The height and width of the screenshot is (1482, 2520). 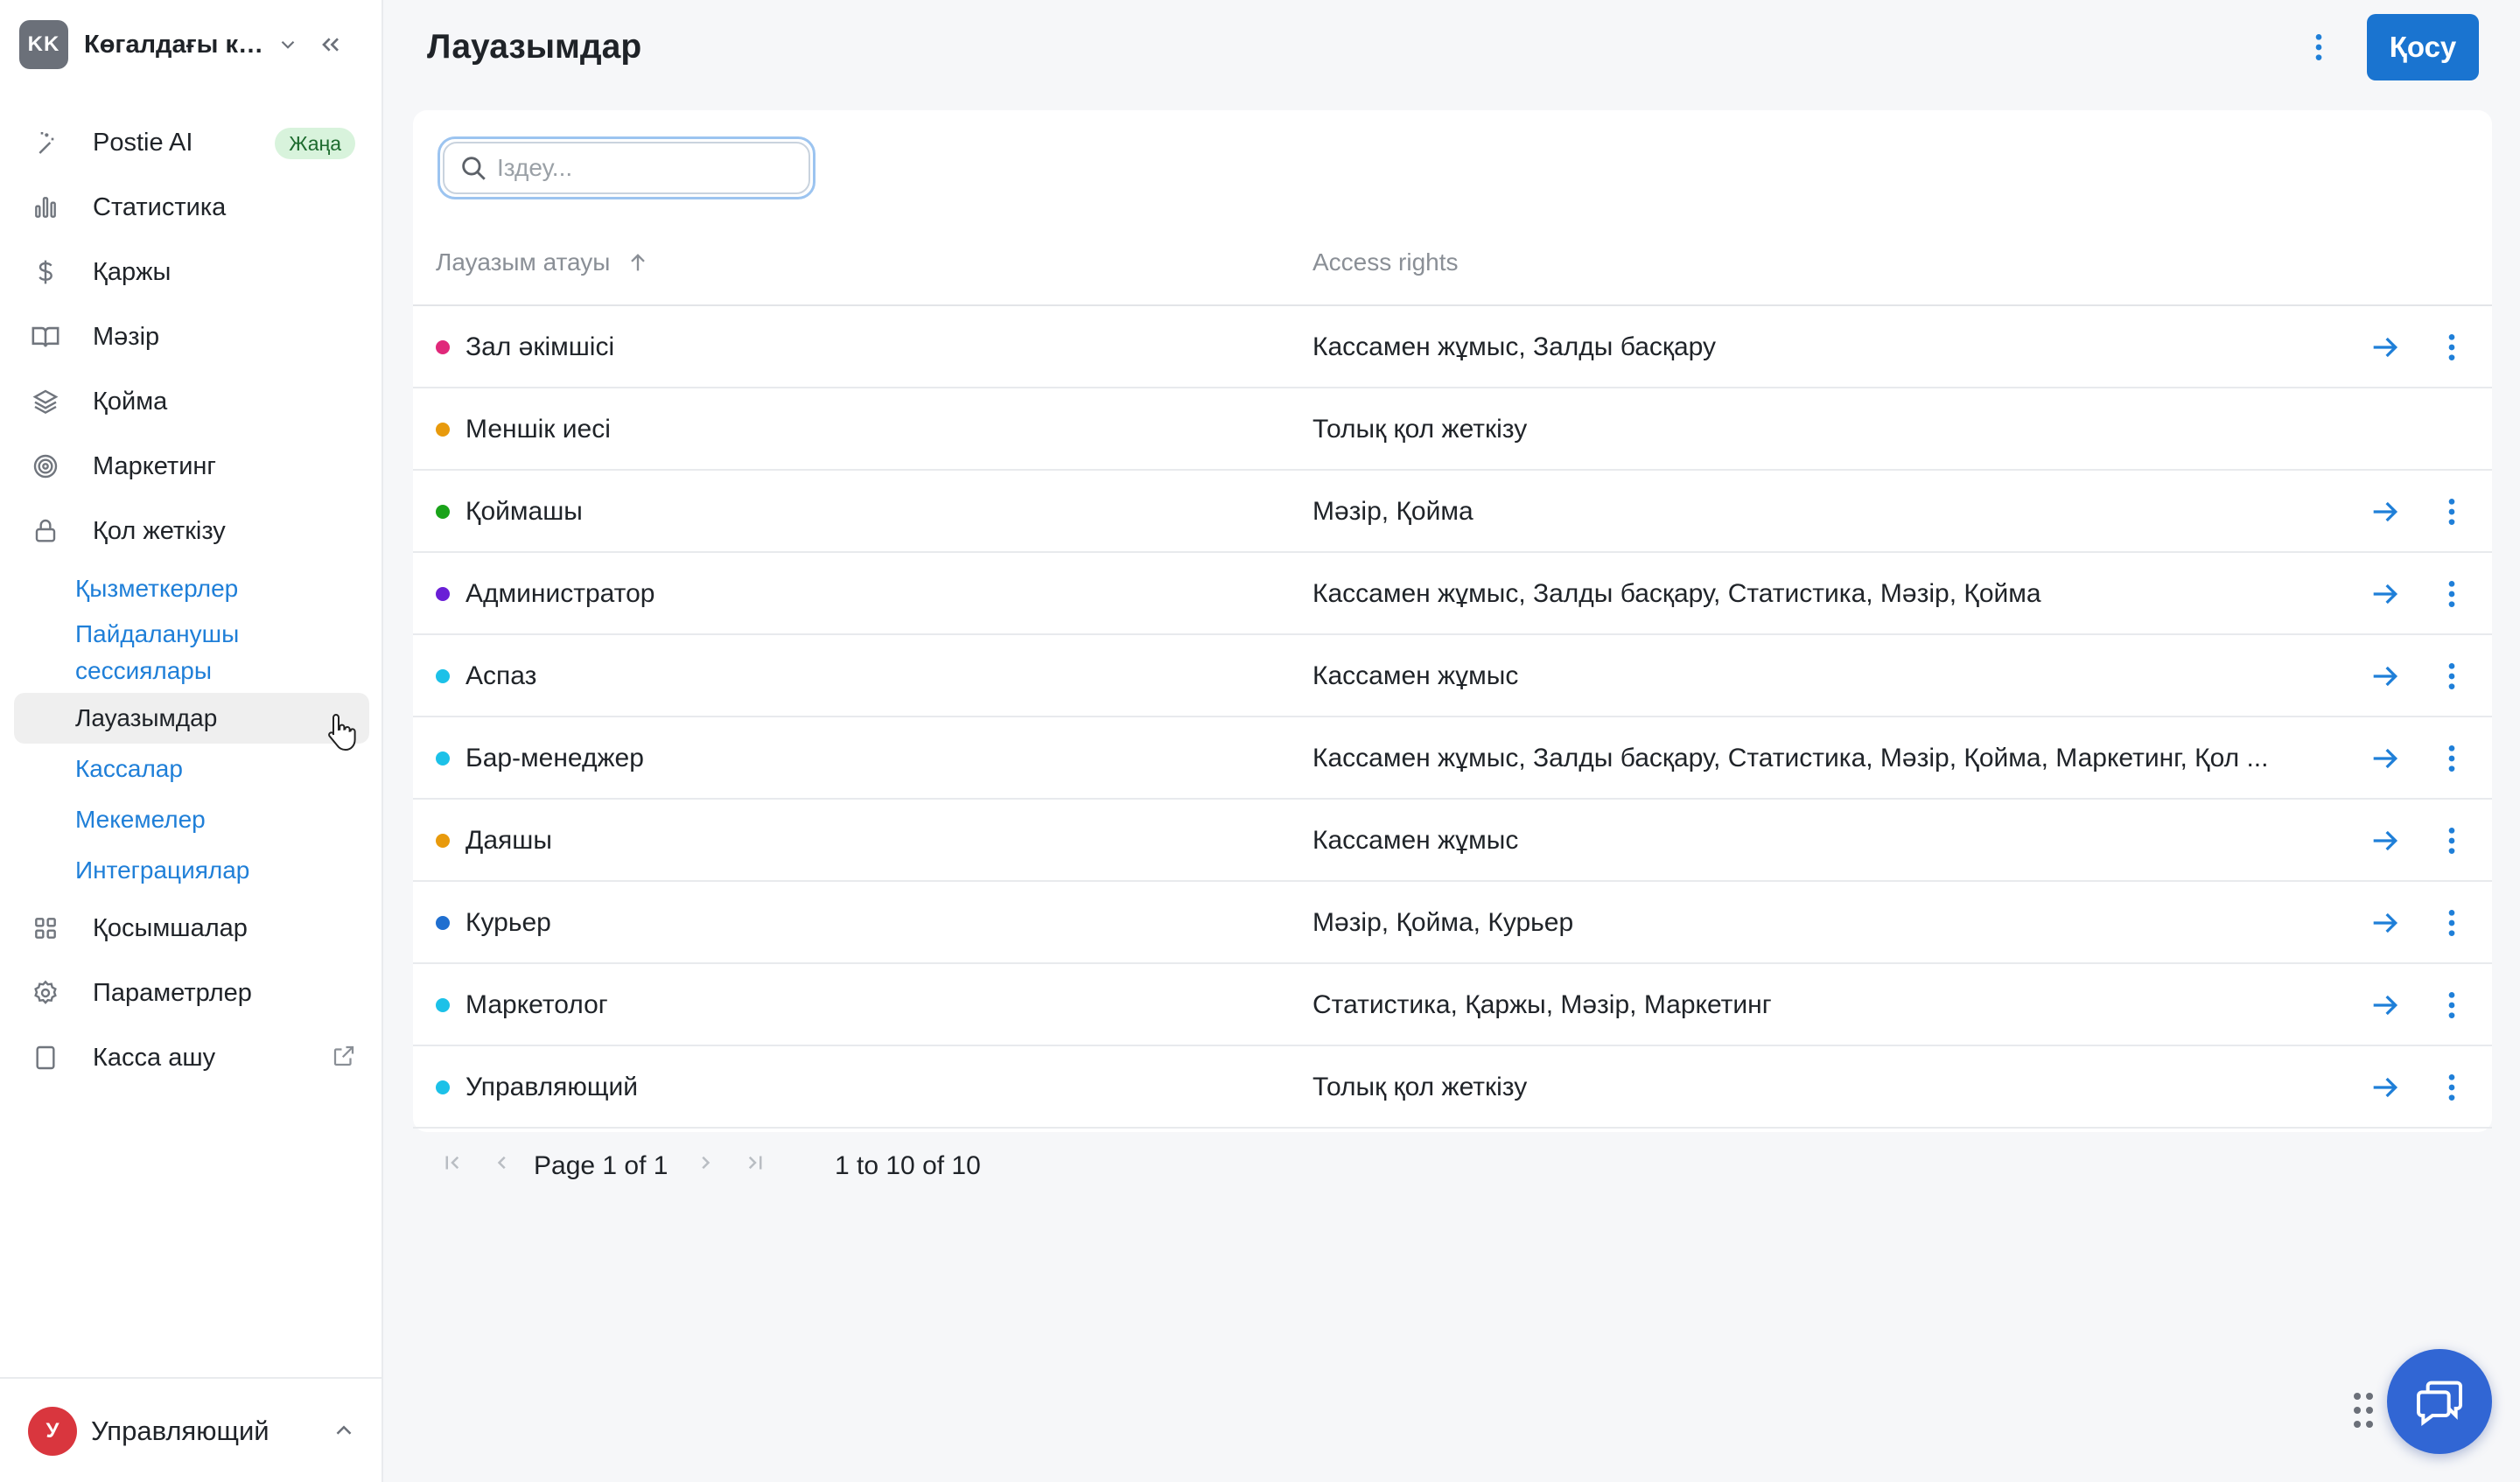 I want to click on position-name: Аспаз, so click(x=501, y=675).